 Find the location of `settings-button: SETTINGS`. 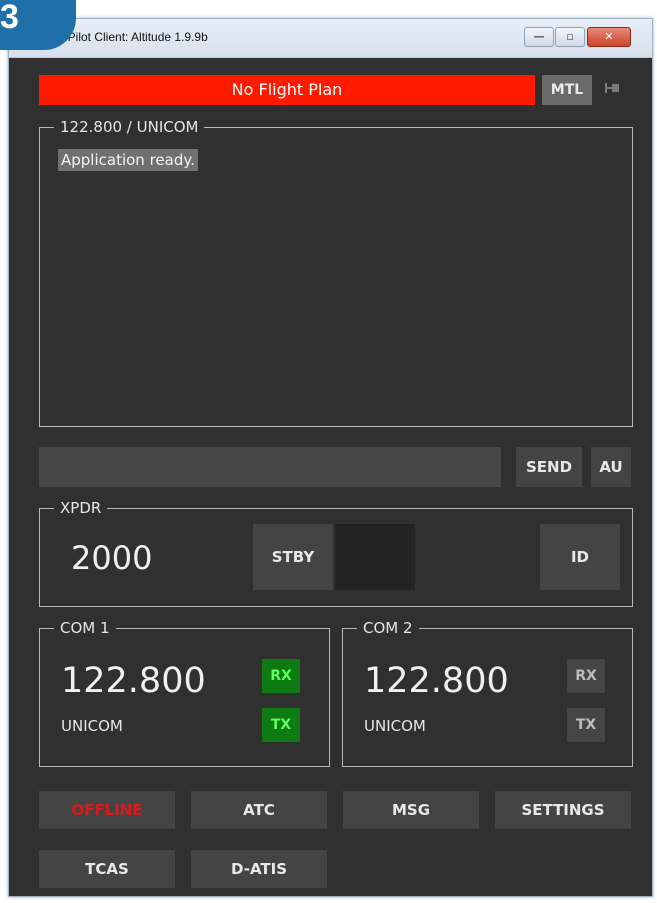

settings-button: SETTINGS is located at coordinates (563, 810).